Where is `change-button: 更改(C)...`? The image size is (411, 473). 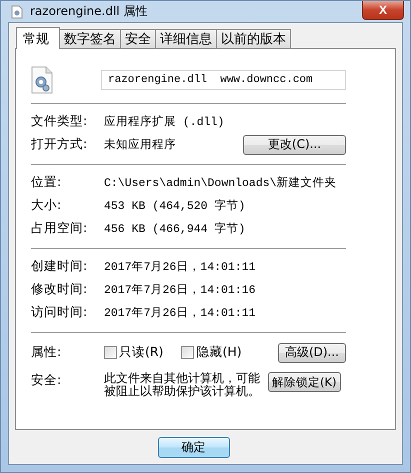 change-button: 更改(C)... is located at coordinates (294, 144).